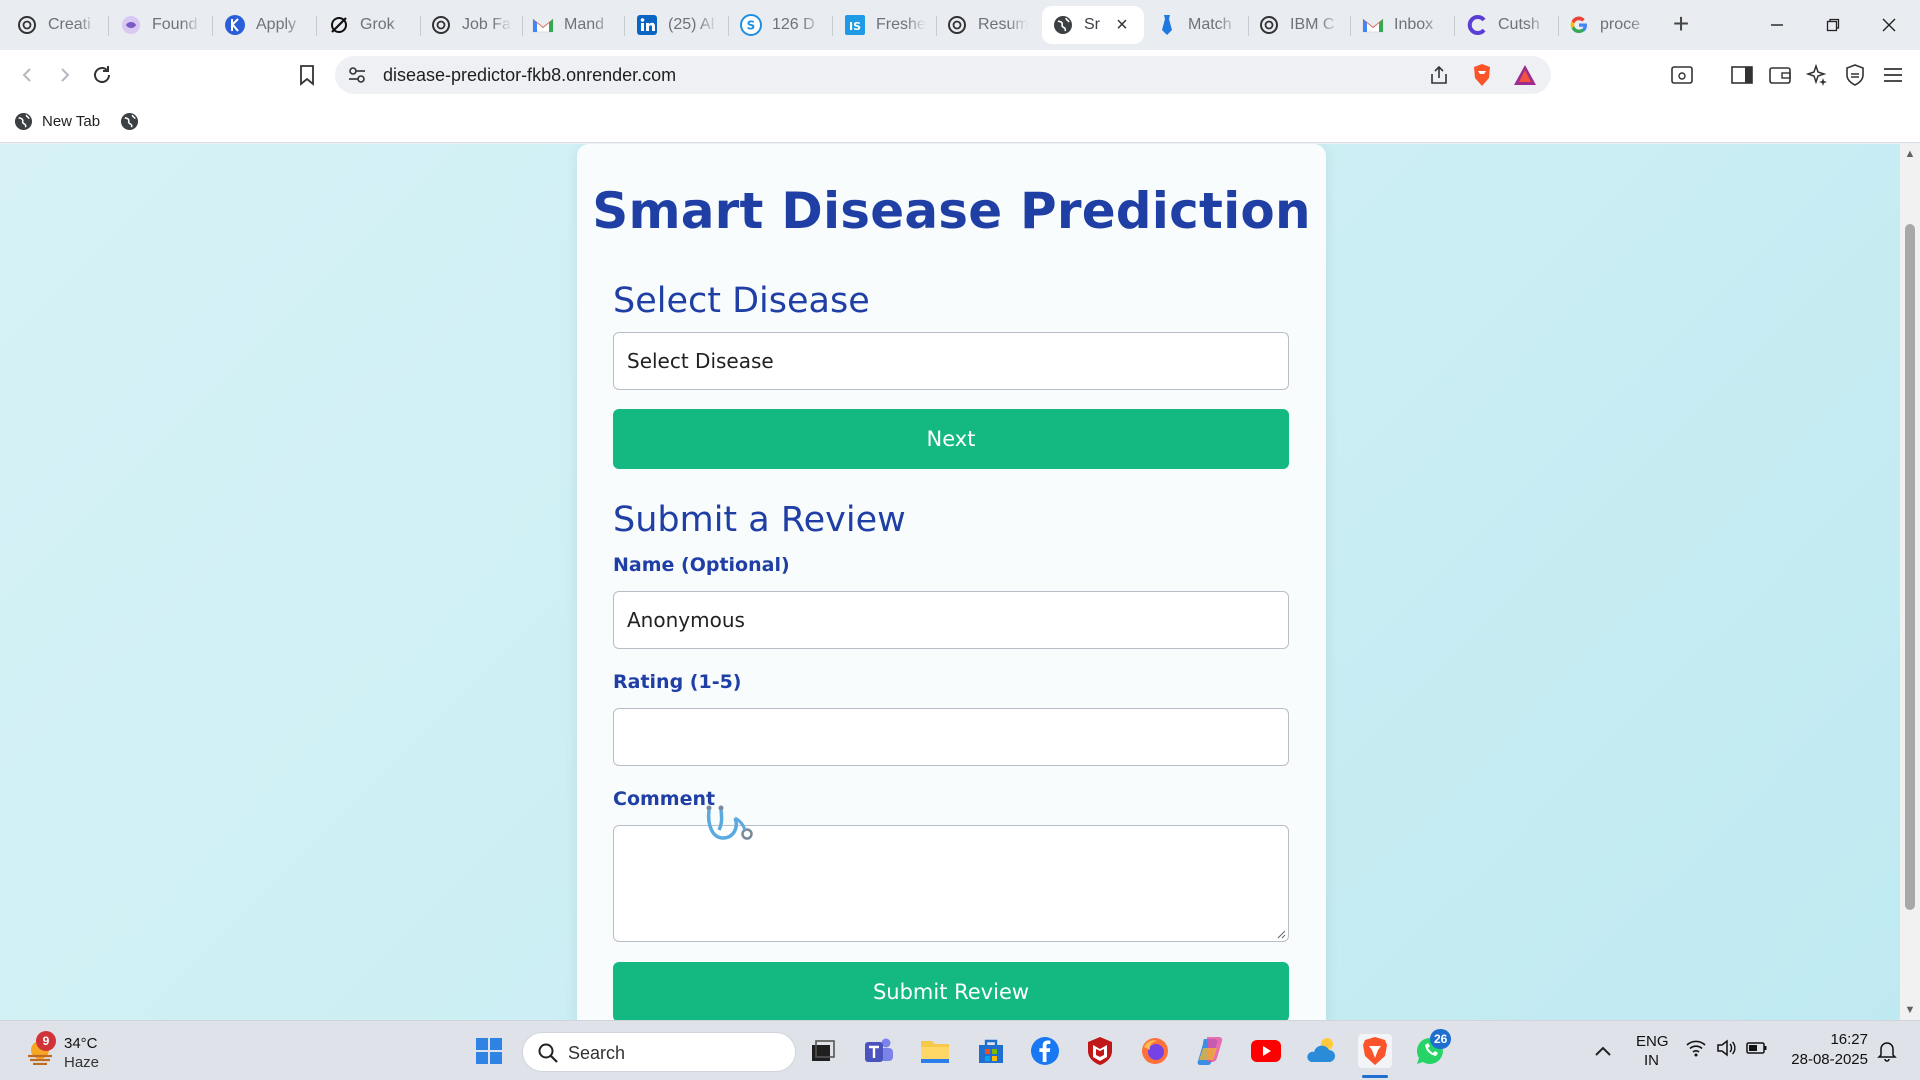 The image size is (1920, 1080). Describe the element at coordinates (471, 25) in the screenshot. I see `browser-tab: Job Fa` at that location.